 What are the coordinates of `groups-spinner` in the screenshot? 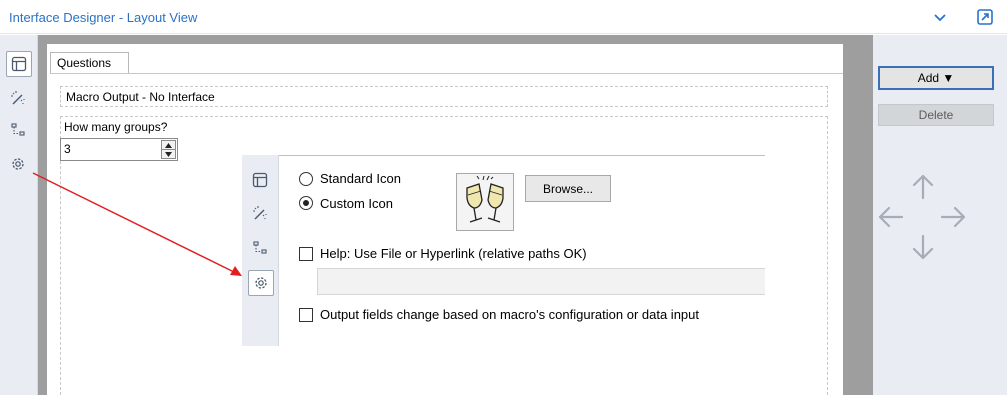 It's located at (168, 149).